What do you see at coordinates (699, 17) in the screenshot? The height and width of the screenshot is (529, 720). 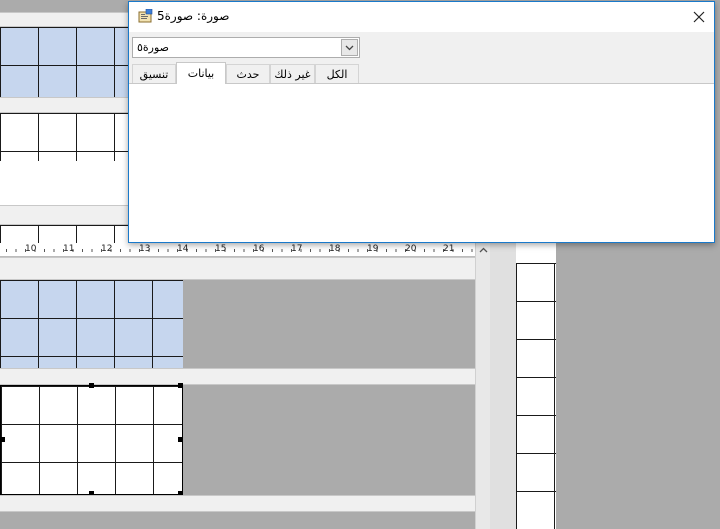 I see `close-icon` at bounding box center [699, 17].